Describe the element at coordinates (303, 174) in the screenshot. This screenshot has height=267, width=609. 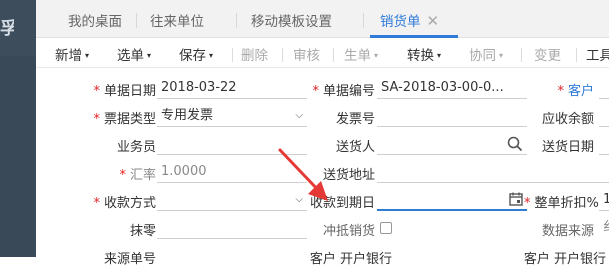
I see `annotation-arrow` at that location.